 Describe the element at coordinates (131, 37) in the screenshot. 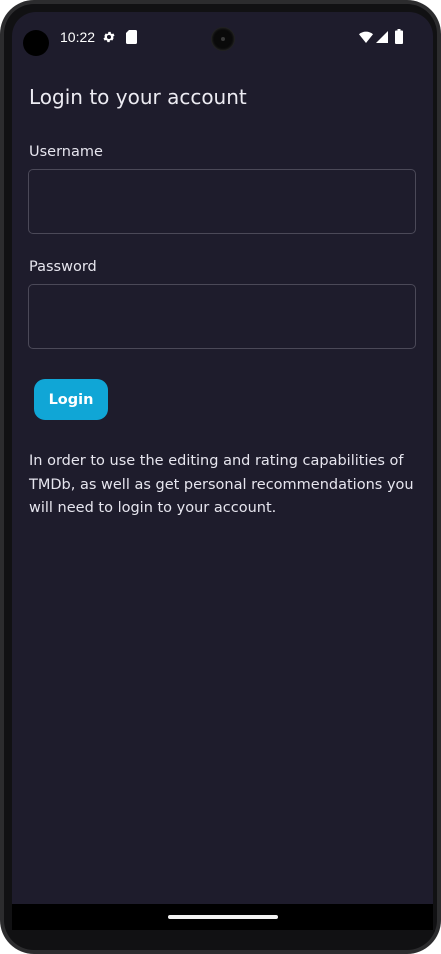

I see `sd-card-icon` at that location.